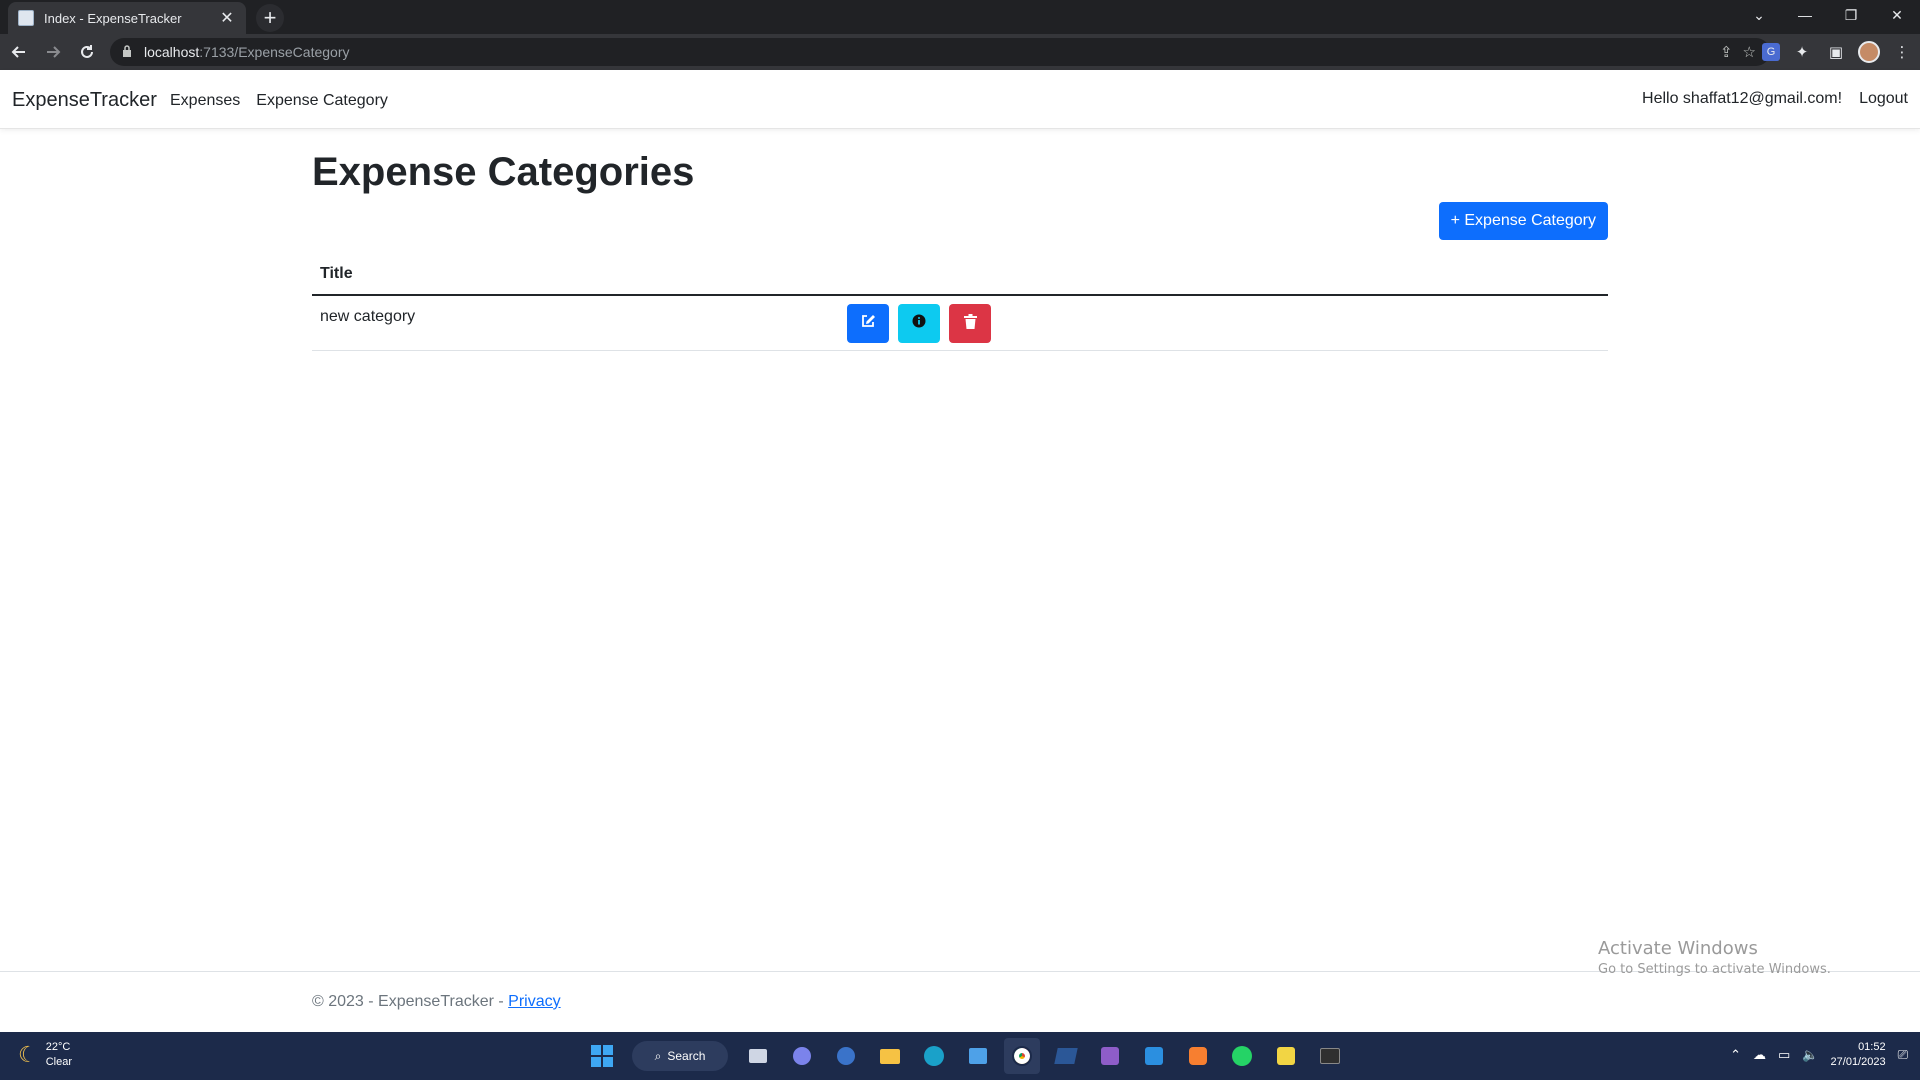 The height and width of the screenshot is (1080, 1920). Describe the element at coordinates (205, 101) in the screenshot. I see `nav-link-expenses: Expenses` at that location.